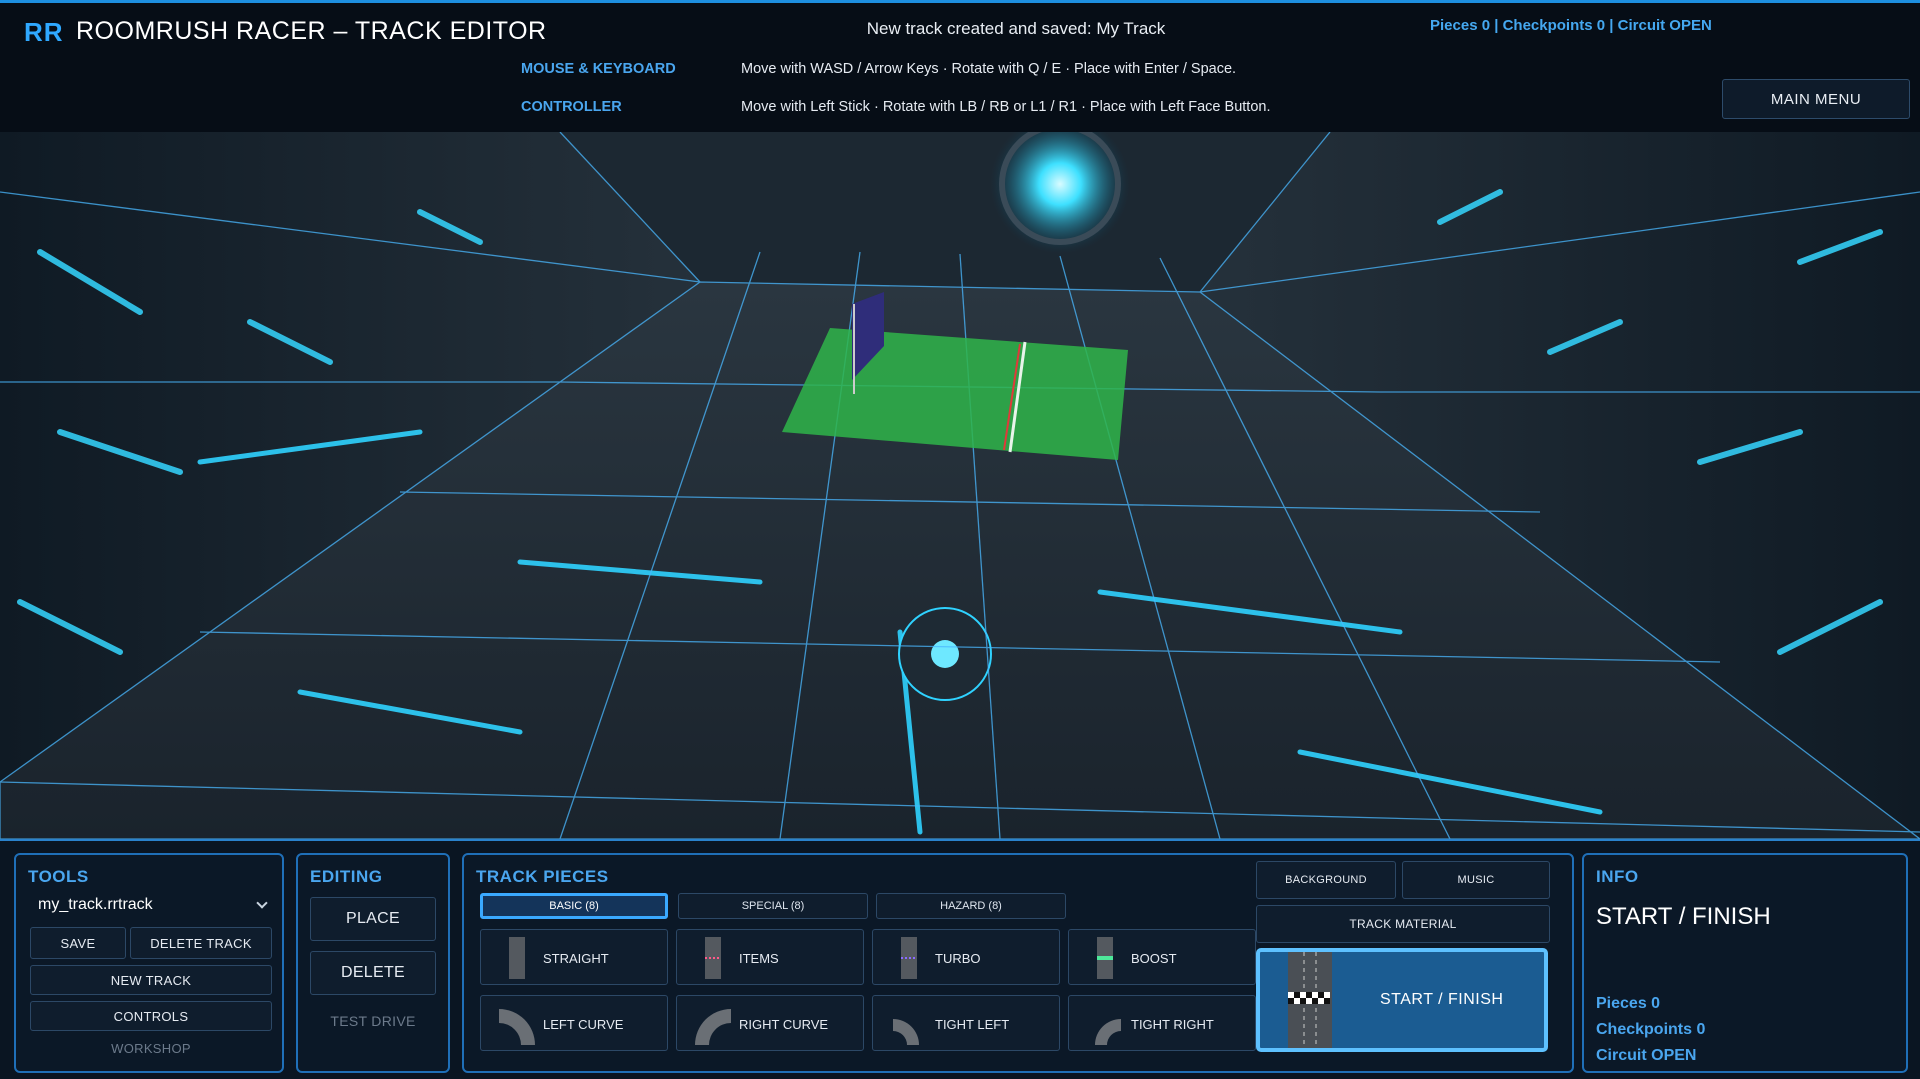 This screenshot has height=1079, width=1920. I want to click on info-circuit: Circuit OPEN, so click(1646, 1055).